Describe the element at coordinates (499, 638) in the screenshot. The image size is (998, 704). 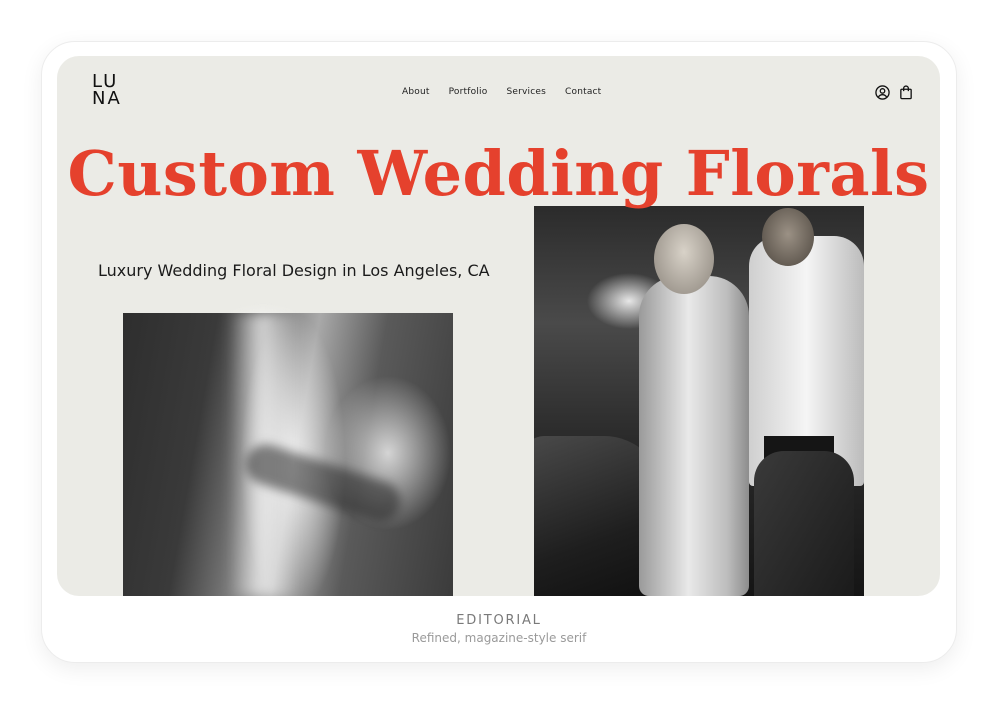
I see `style-caption-subtitle: Refined, magazine-style serif` at that location.